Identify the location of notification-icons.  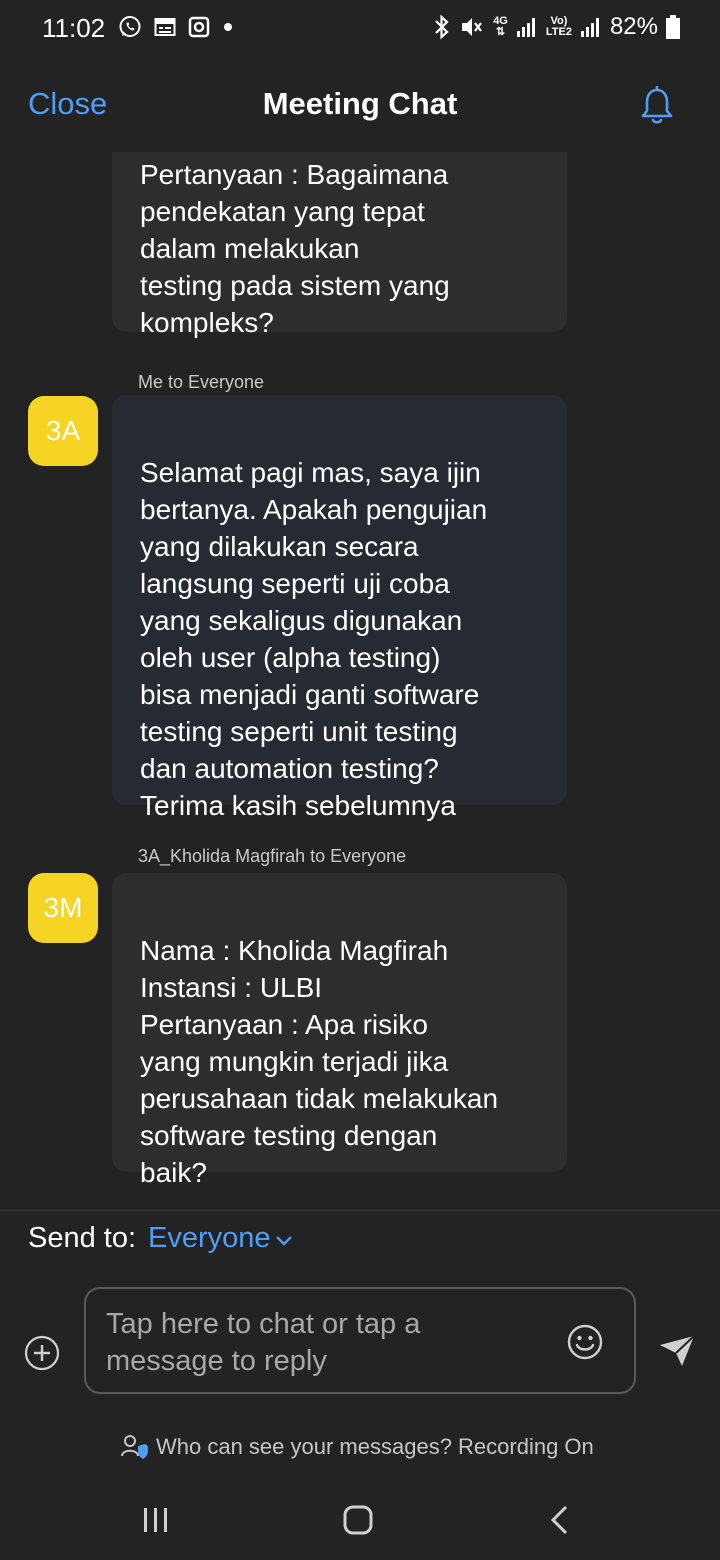
(176, 27).